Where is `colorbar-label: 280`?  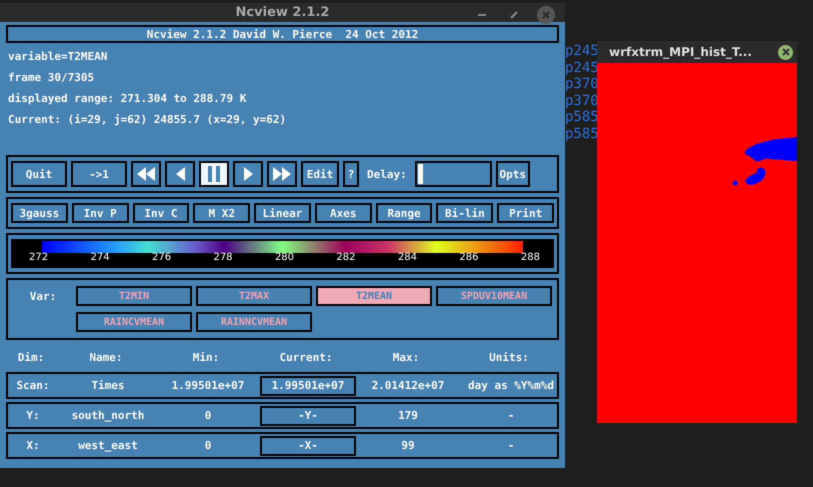
colorbar-label: 280 is located at coordinates (284, 257).